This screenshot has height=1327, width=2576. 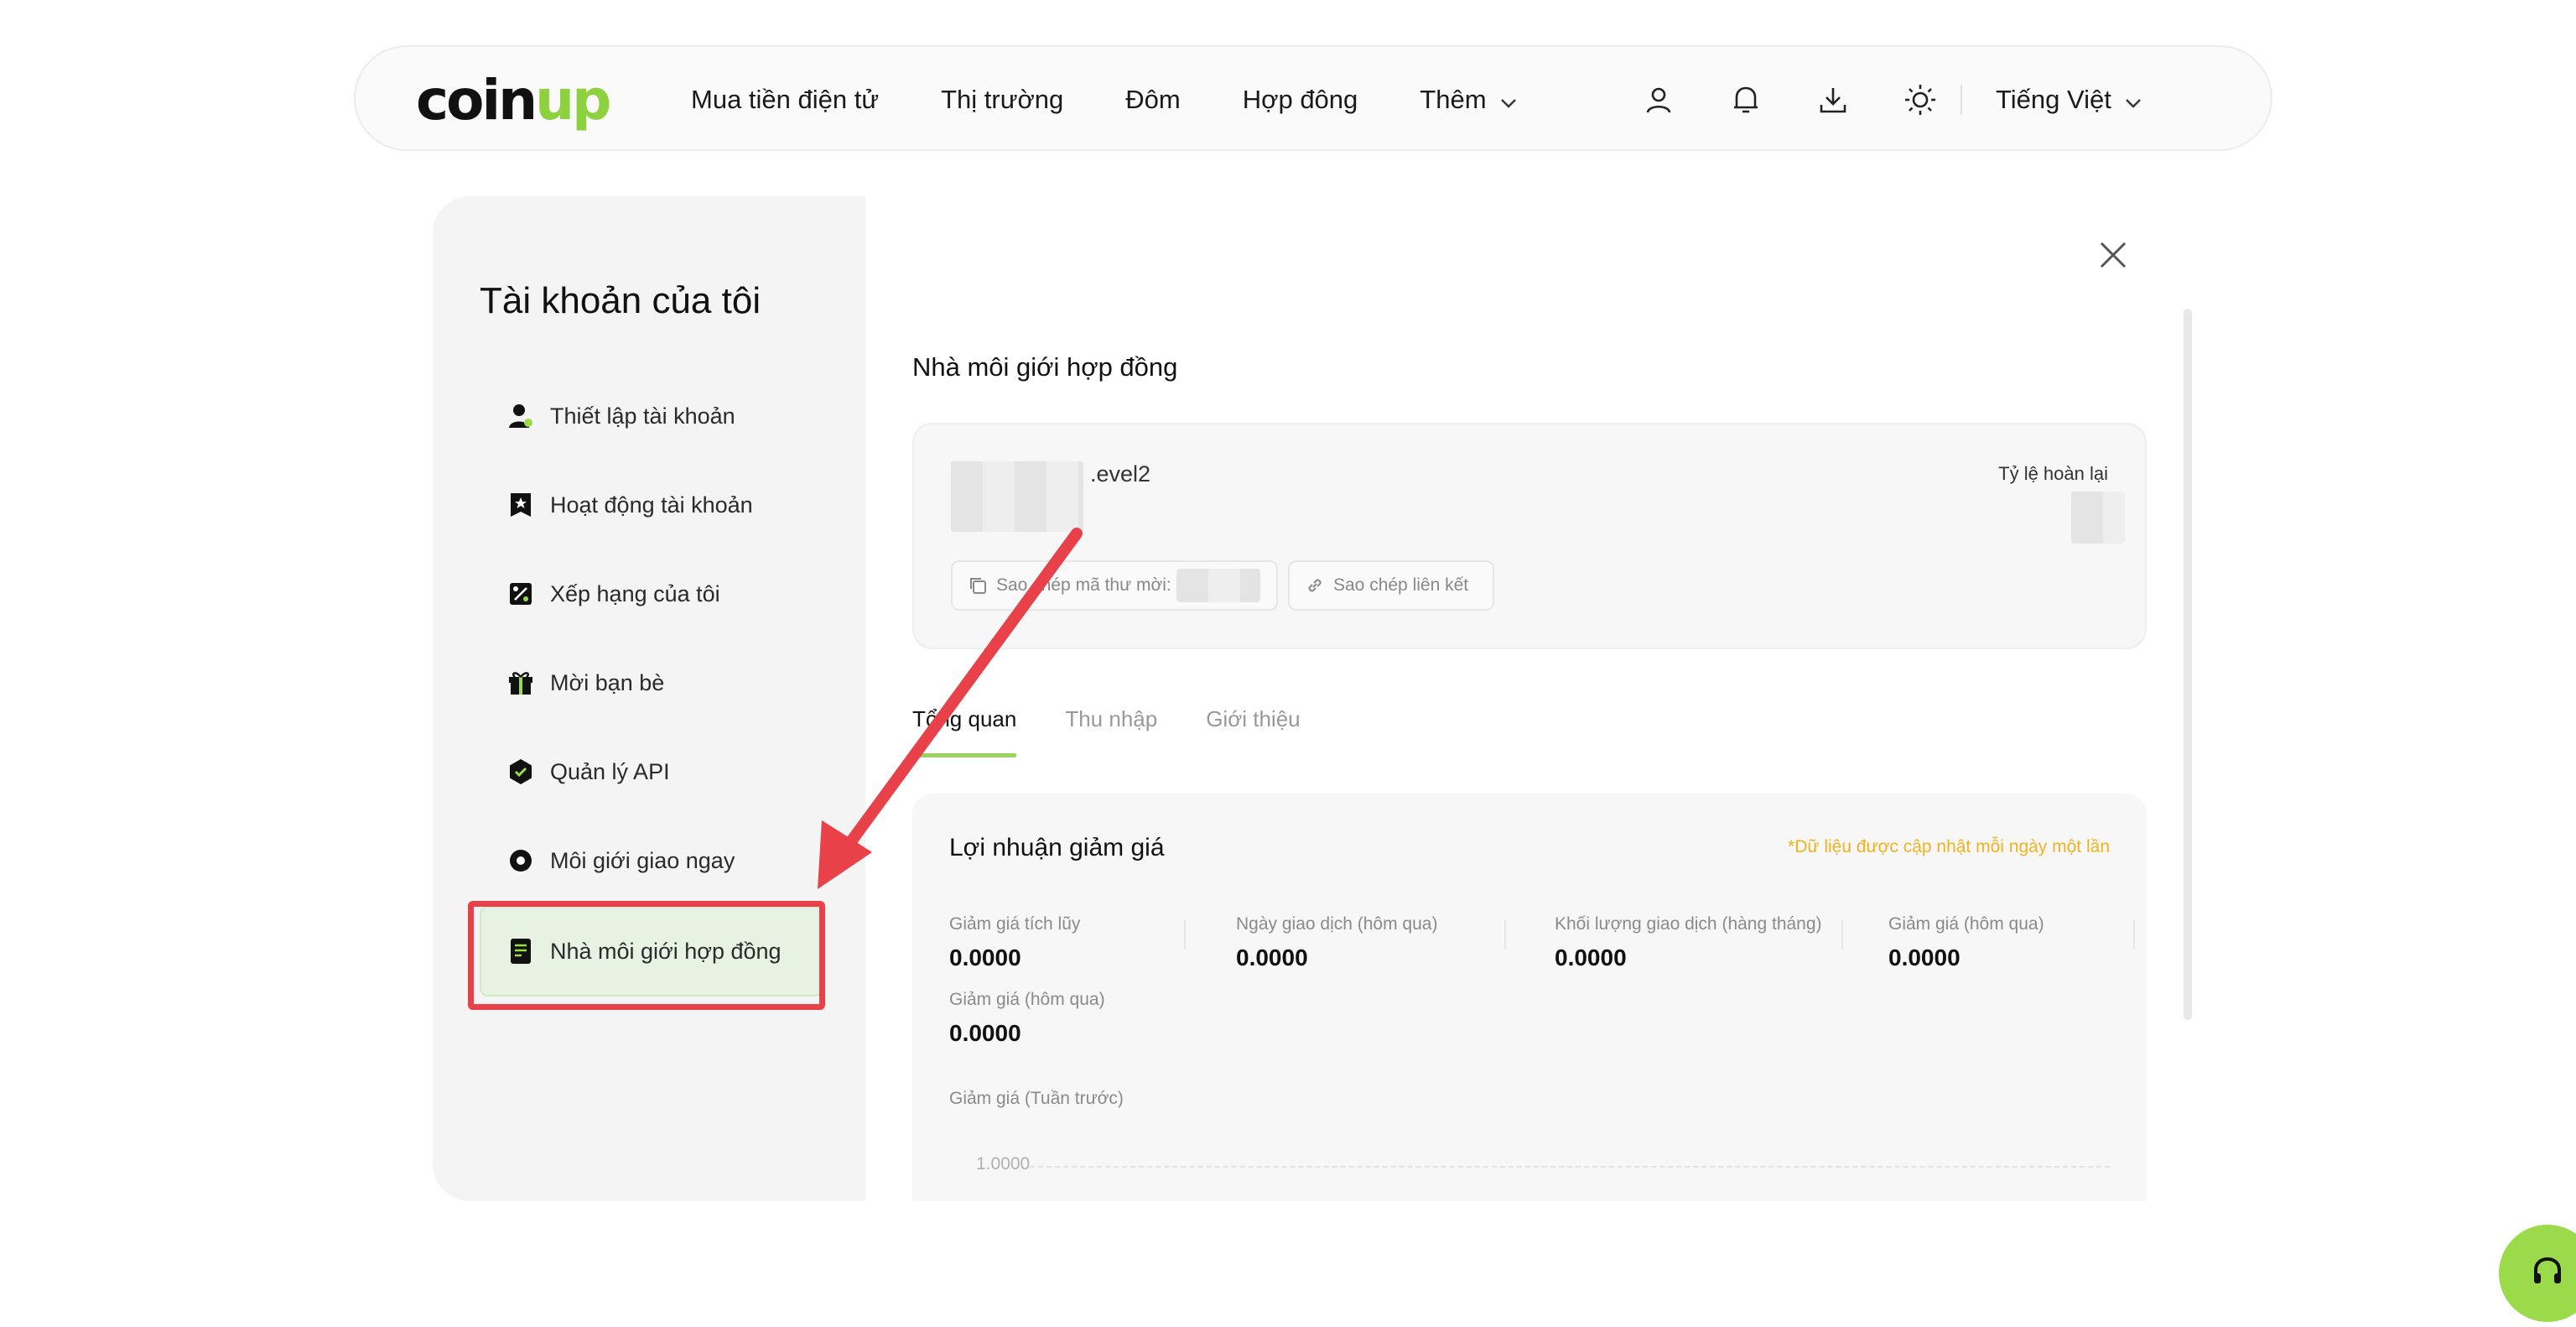 I want to click on sun-icon, so click(x=1920, y=100).